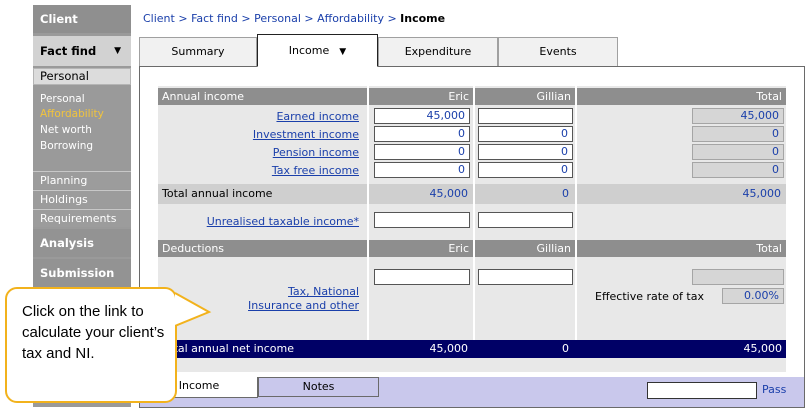 This screenshot has height=411, width=809. I want to click on sidebar-personal-header: Personal, so click(82, 76).